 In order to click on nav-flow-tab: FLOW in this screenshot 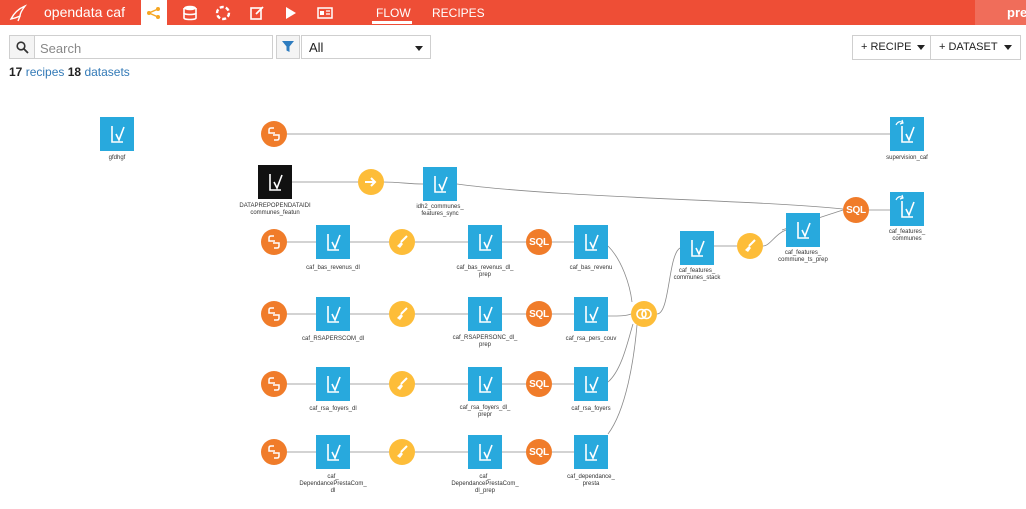, I will do `click(393, 13)`.